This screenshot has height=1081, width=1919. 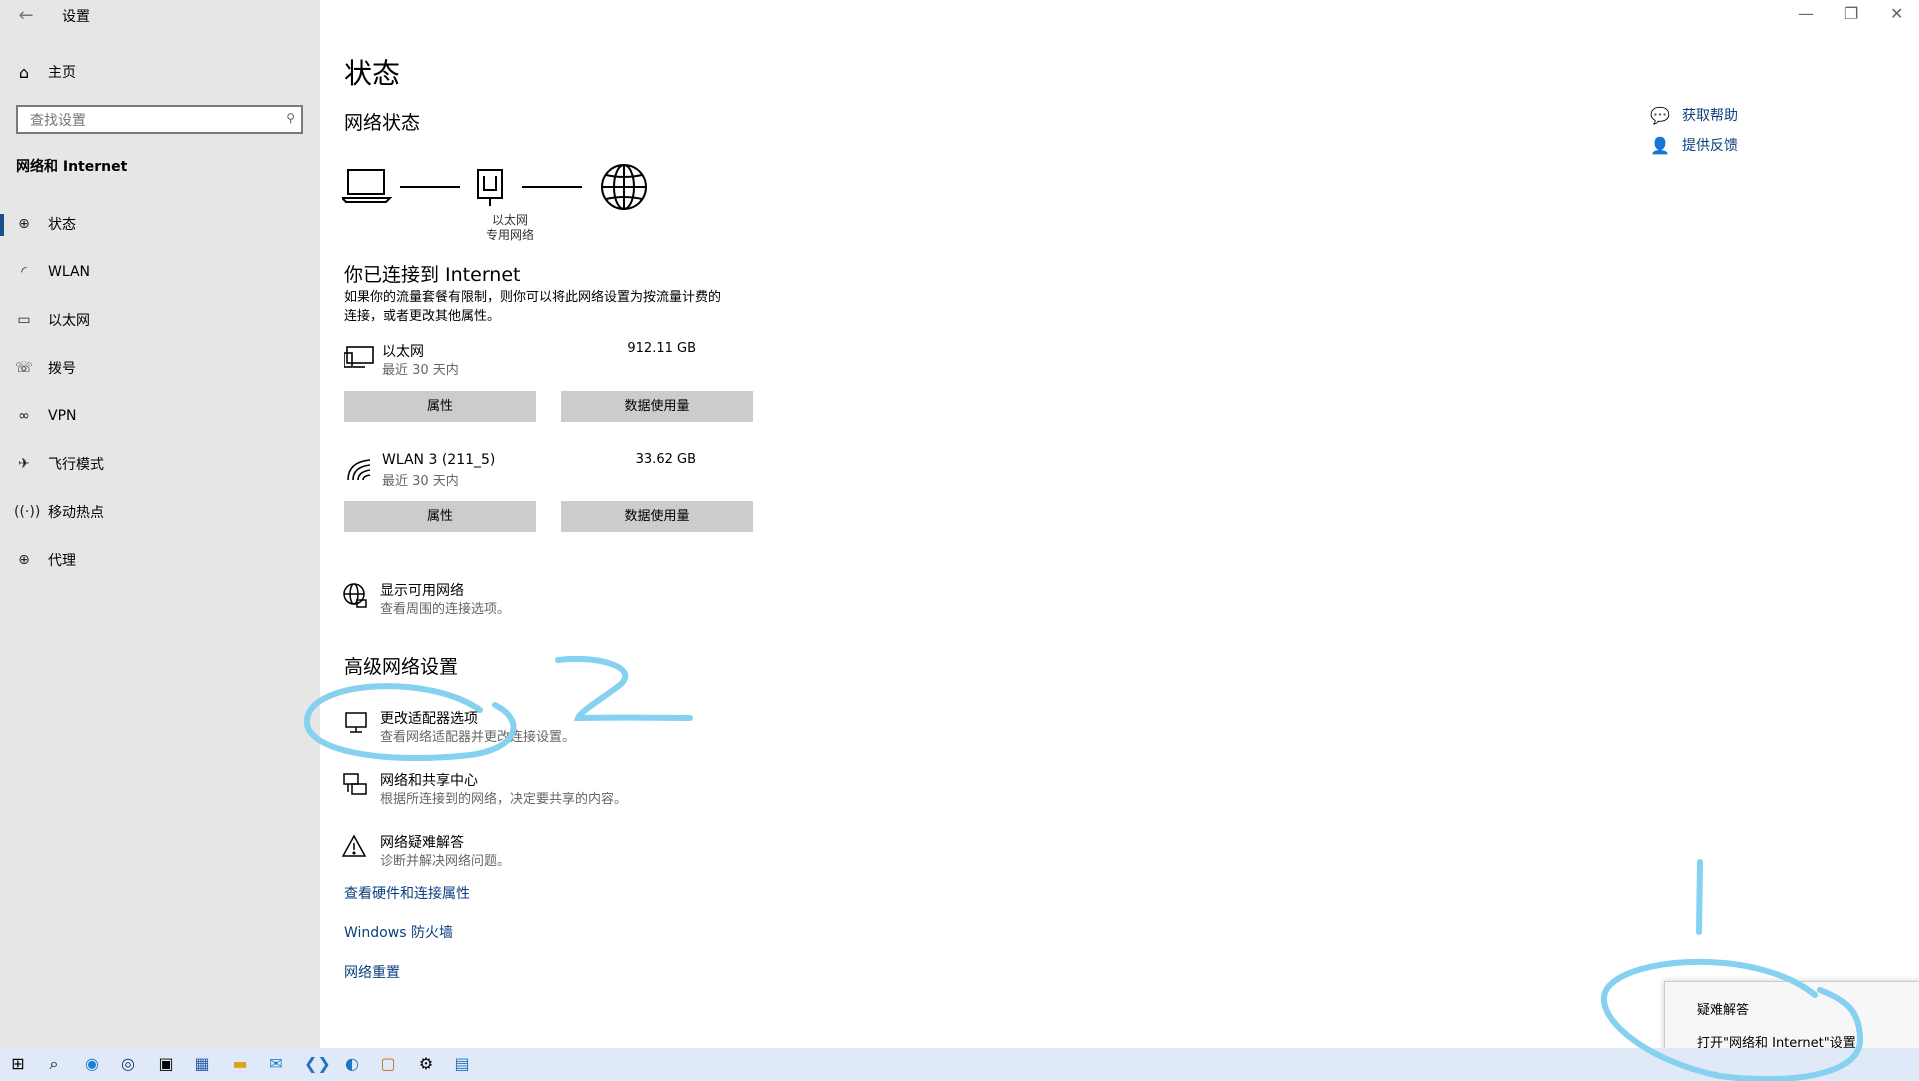 What do you see at coordinates (388, 1064) in the screenshot?
I see `window-app-icon: ▢` at bounding box center [388, 1064].